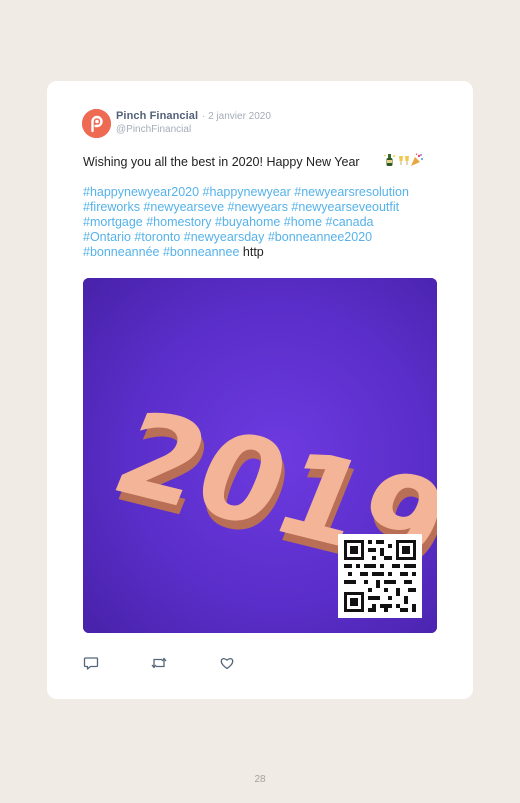 This screenshot has height=803, width=520. Describe the element at coordinates (404, 161) in the screenshot. I see `clinking-glasses-icon` at that location.